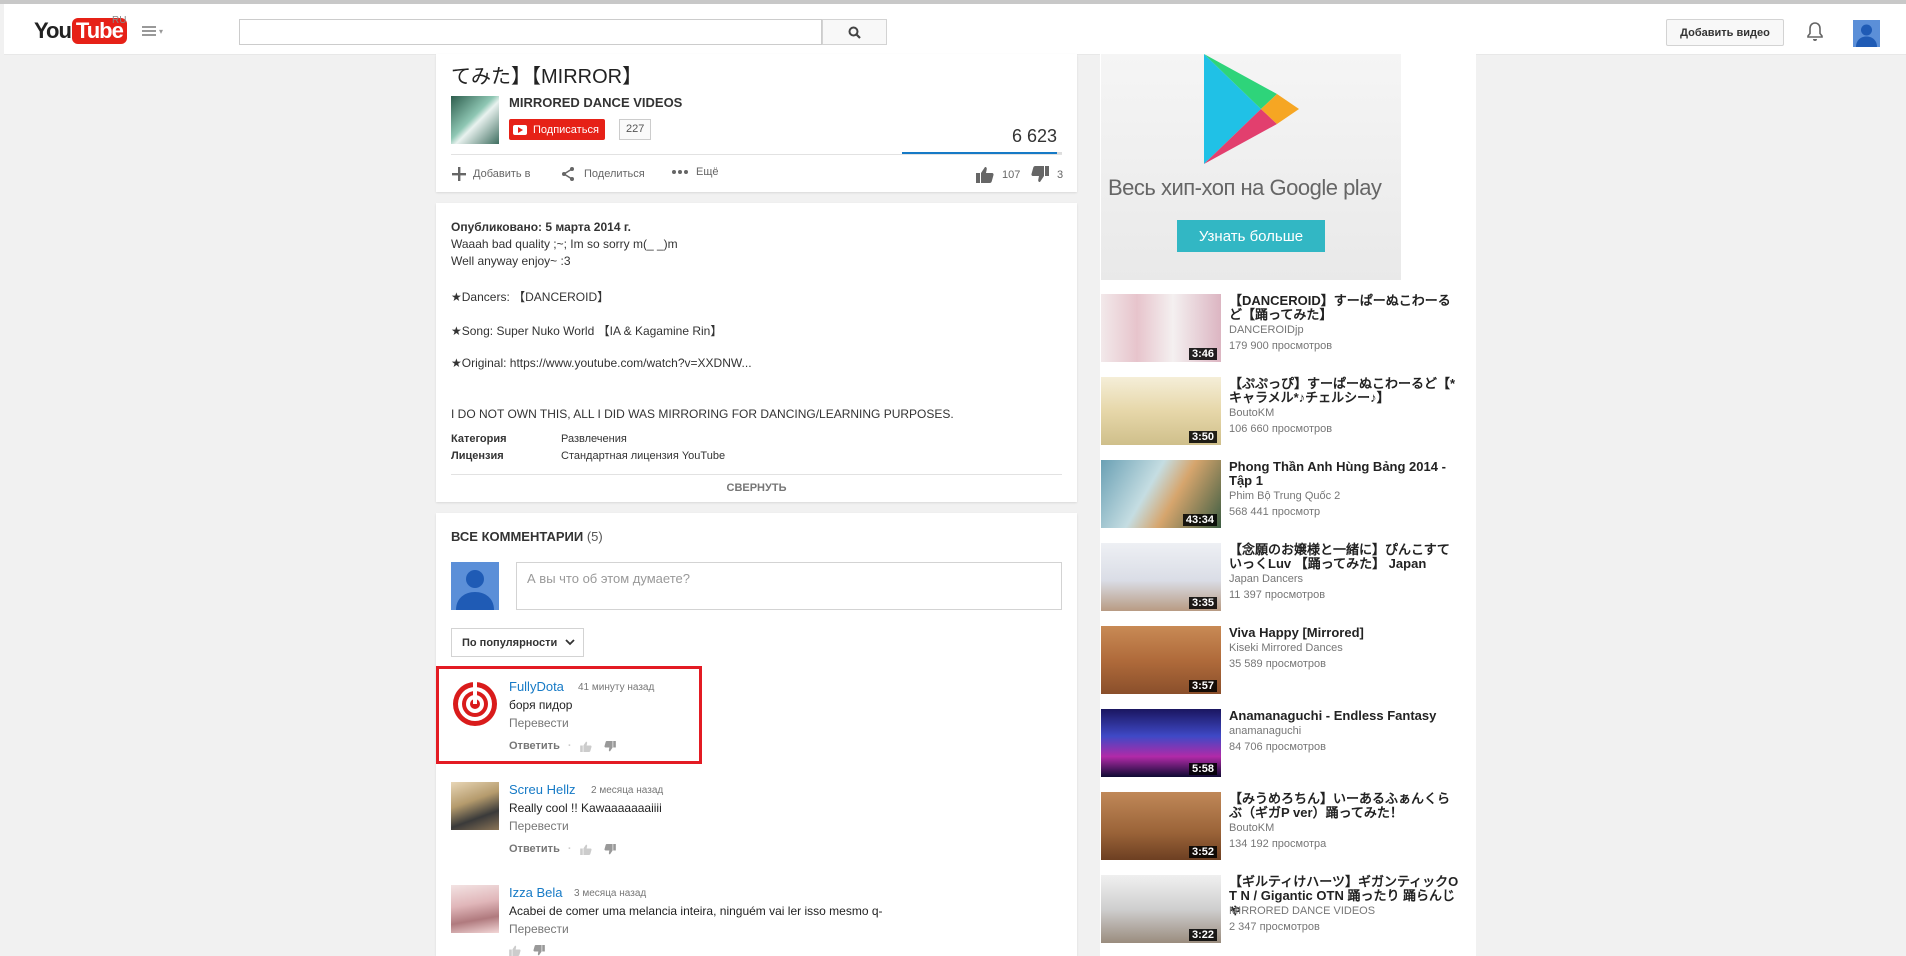 The height and width of the screenshot is (956, 1906). What do you see at coordinates (1060, 174) in the screenshot?
I see `dislike-count: 3` at bounding box center [1060, 174].